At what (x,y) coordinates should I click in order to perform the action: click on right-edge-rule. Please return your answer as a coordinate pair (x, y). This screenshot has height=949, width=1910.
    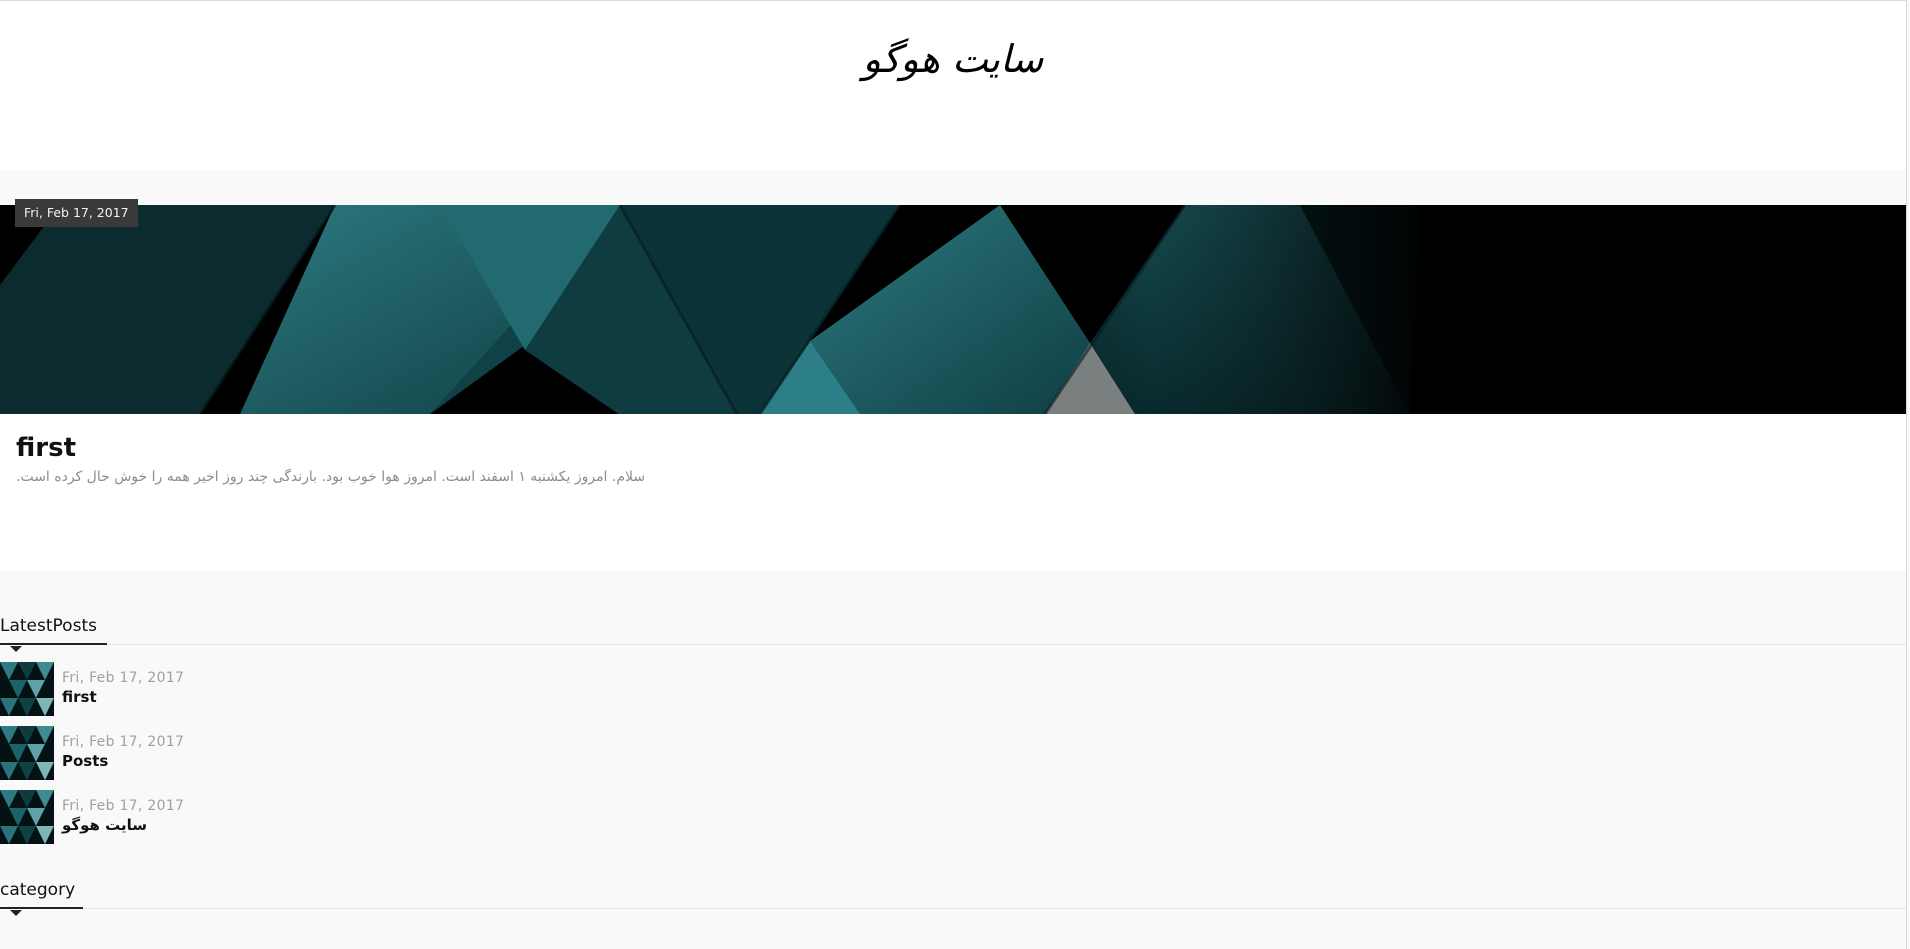
    Looking at the image, I should click on (1906, 474).